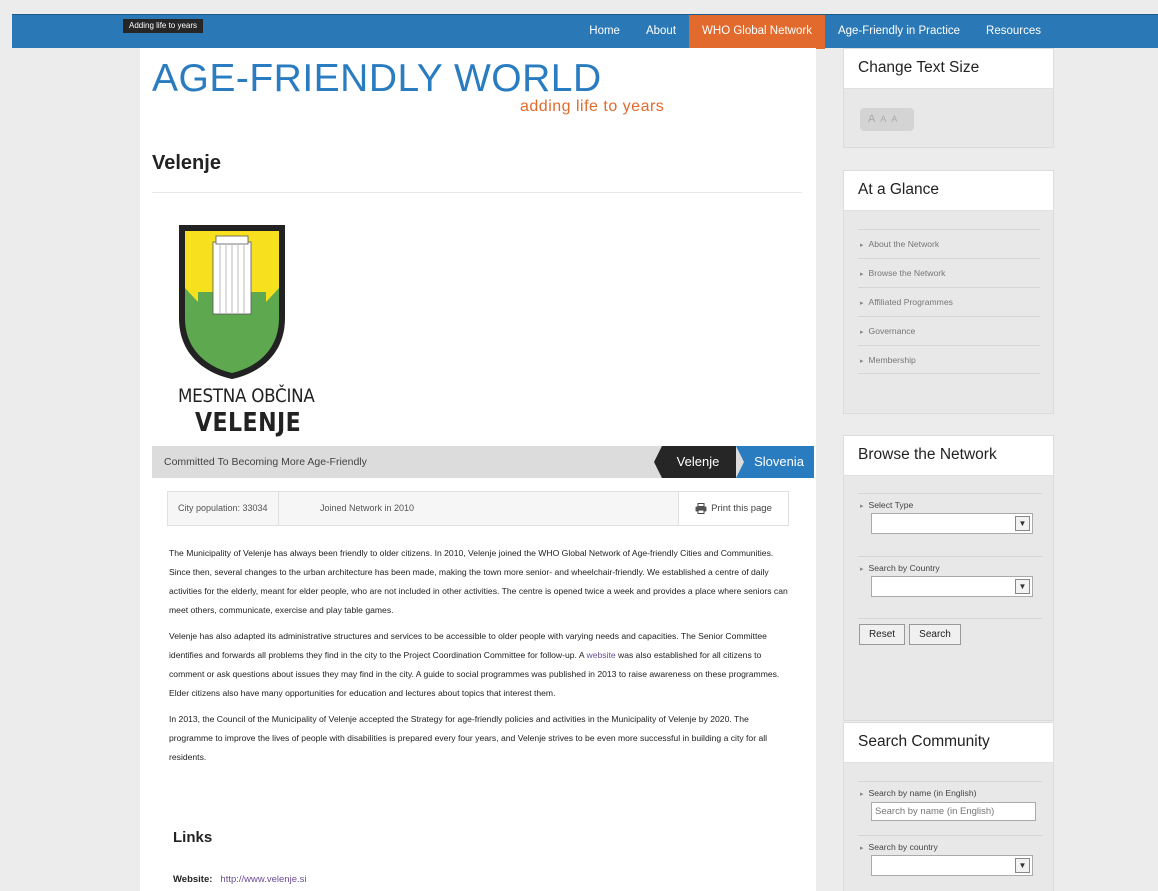 The image size is (1158, 891). What do you see at coordinates (741, 508) in the screenshot?
I see `print-label: Print this page` at bounding box center [741, 508].